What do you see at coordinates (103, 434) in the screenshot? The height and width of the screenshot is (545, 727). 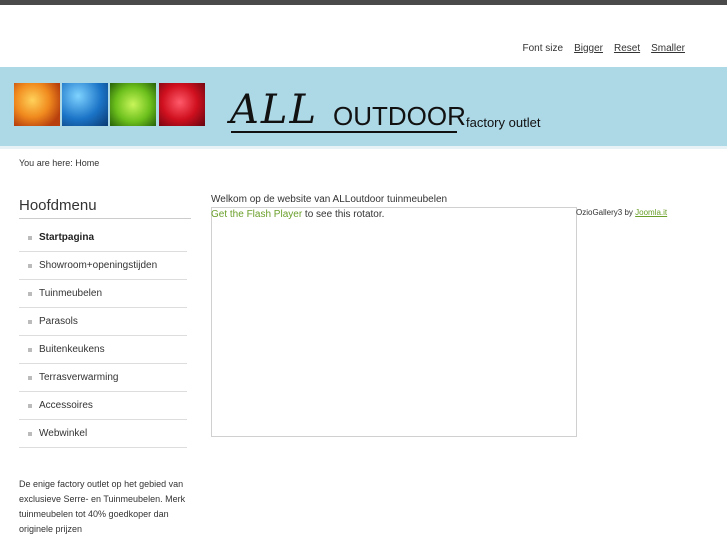 I see `menu-item-webwinkel: Webwinkel` at bounding box center [103, 434].